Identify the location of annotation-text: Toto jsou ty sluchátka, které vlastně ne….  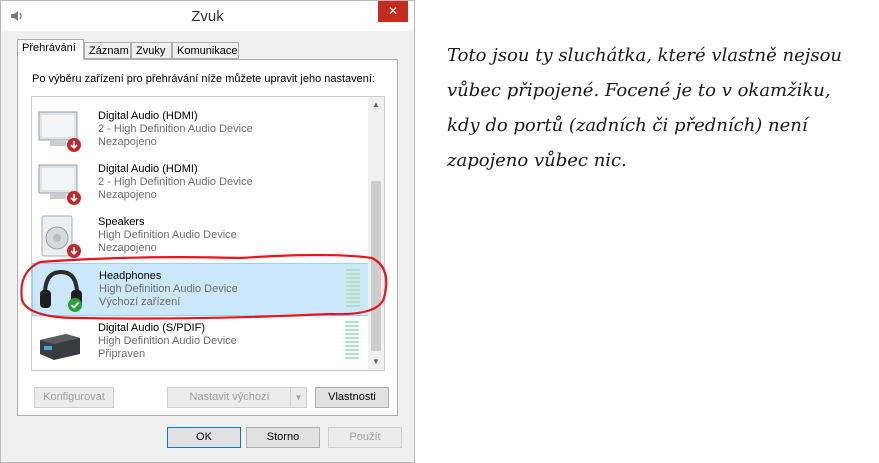
(657, 108).